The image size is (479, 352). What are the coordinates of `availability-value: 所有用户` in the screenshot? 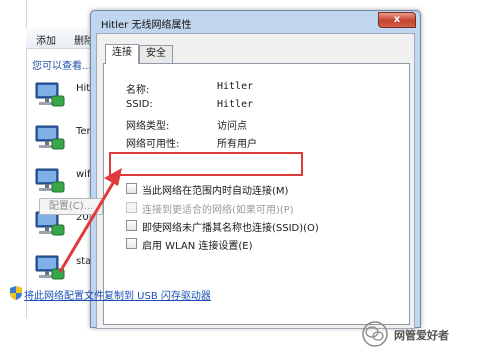 It's located at (237, 144).